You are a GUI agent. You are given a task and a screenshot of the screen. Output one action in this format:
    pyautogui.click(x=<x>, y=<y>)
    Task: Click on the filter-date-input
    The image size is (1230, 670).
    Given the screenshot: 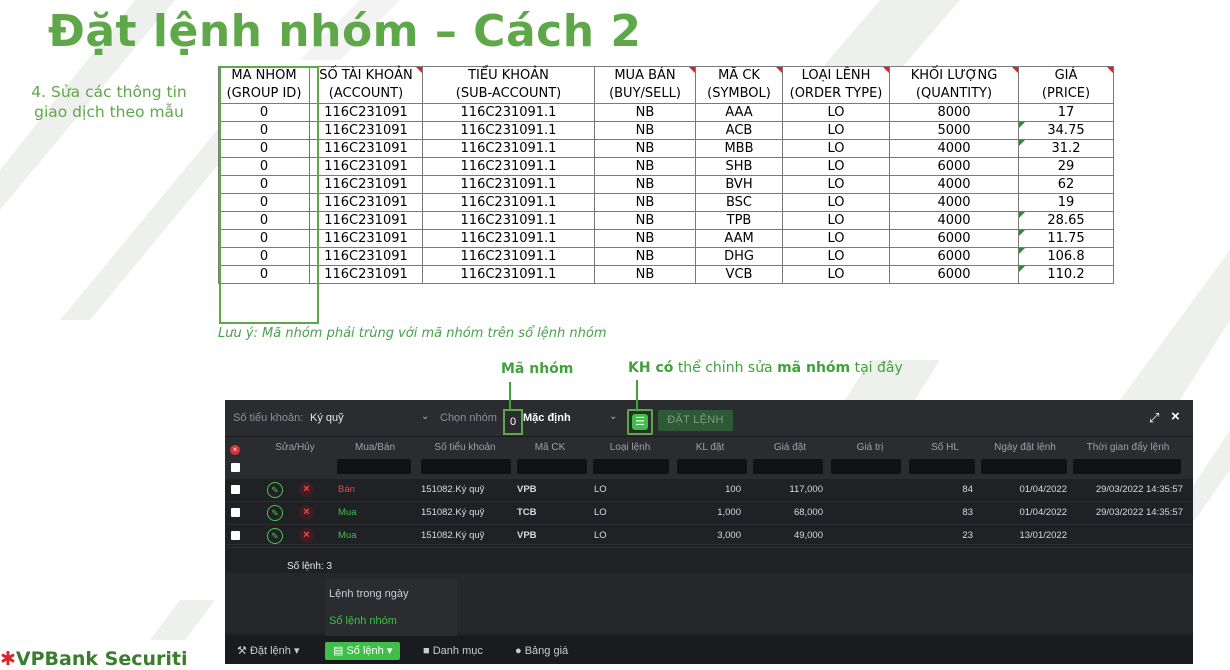 What is the action you would take?
    pyautogui.click(x=1024, y=466)
    